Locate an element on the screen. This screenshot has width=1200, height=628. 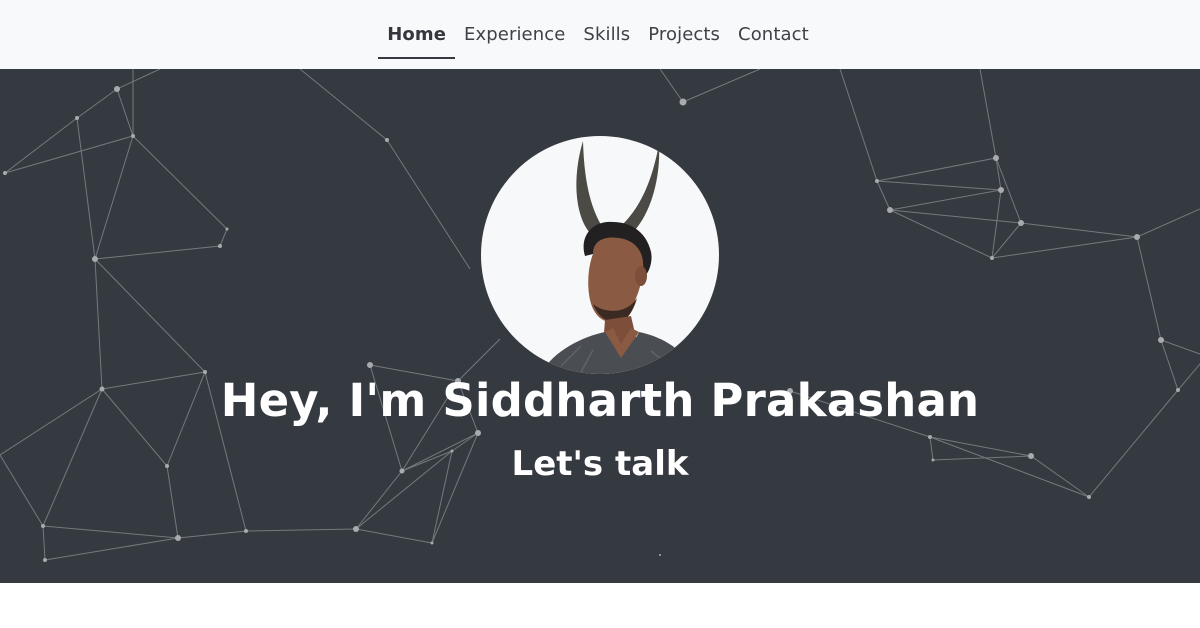
hero-subtitle: Let's talk is located at coordinates (600, 464).